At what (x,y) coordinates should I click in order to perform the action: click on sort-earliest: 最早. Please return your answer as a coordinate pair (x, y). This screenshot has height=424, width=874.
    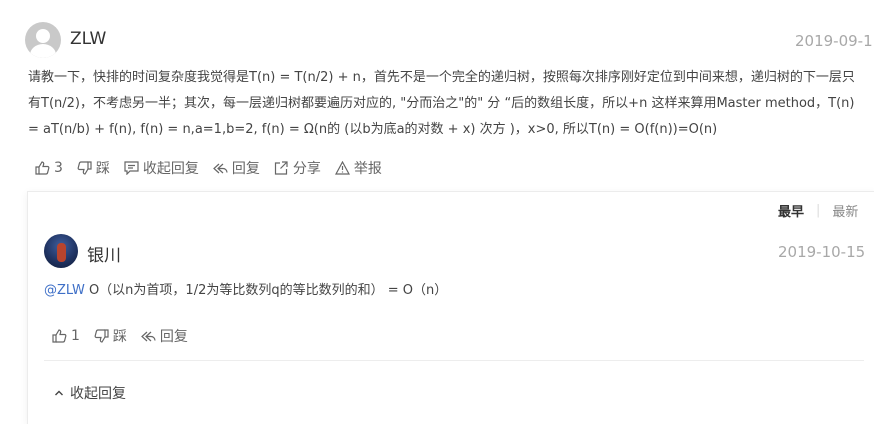
    Looking at the image, I should click on (791, 210).